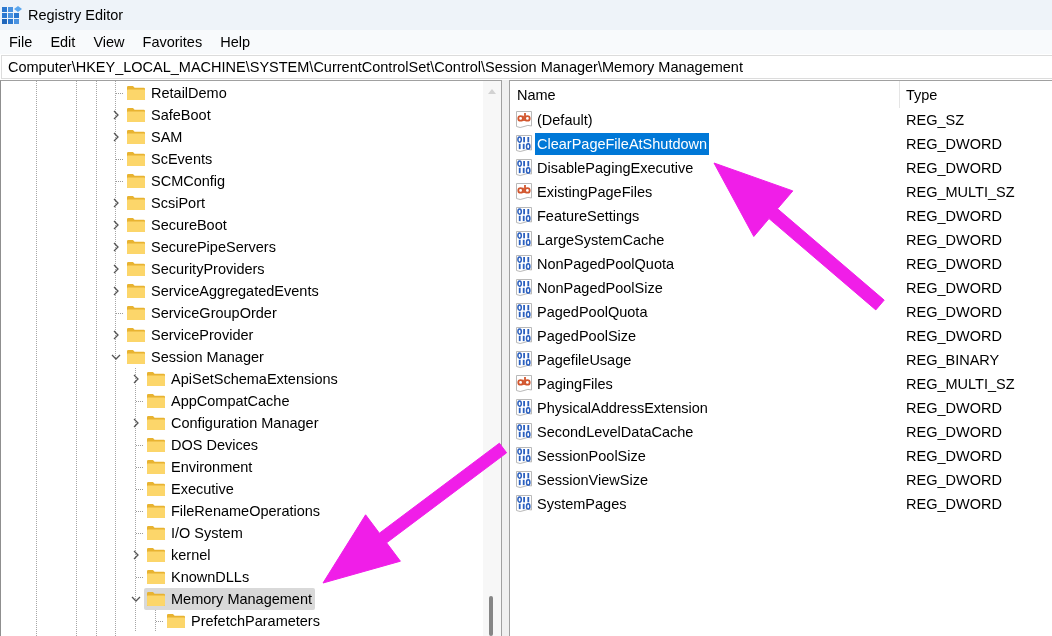 The height and width of the screenshot is (636, 1052). I want to click on value-name: NonPagedPoolSize, so click(600, 288).